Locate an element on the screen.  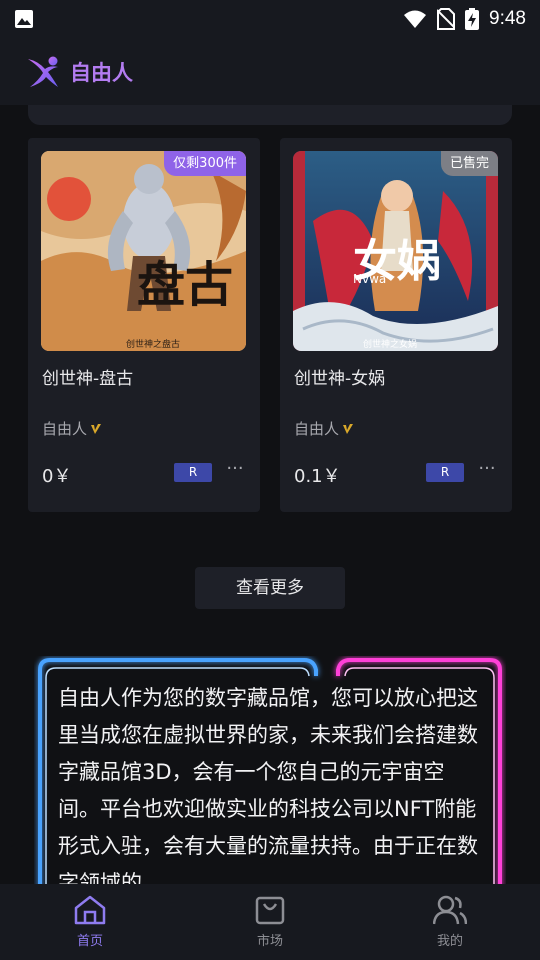
brand-name: 自由人 is located at coordinates (101, 72).